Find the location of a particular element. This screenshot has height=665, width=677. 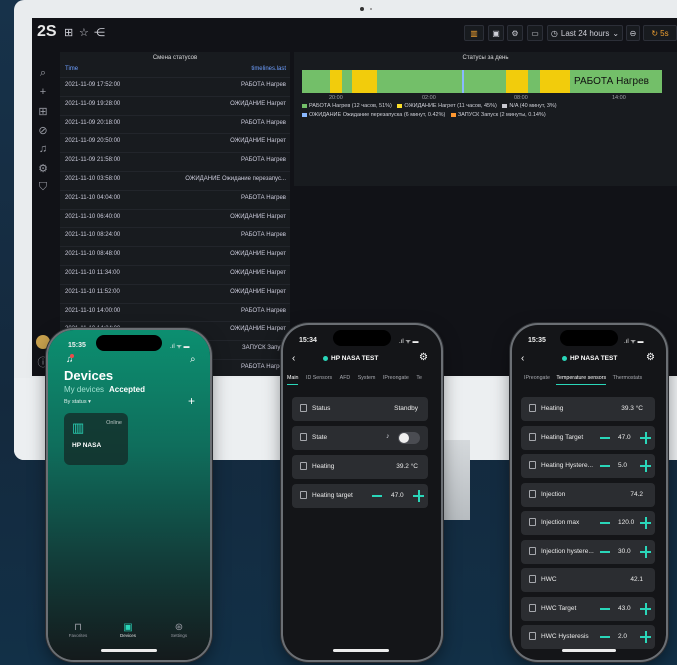

row-status: ОЖИДАНИЕ Нагрет is located at coordinates (258, 291).